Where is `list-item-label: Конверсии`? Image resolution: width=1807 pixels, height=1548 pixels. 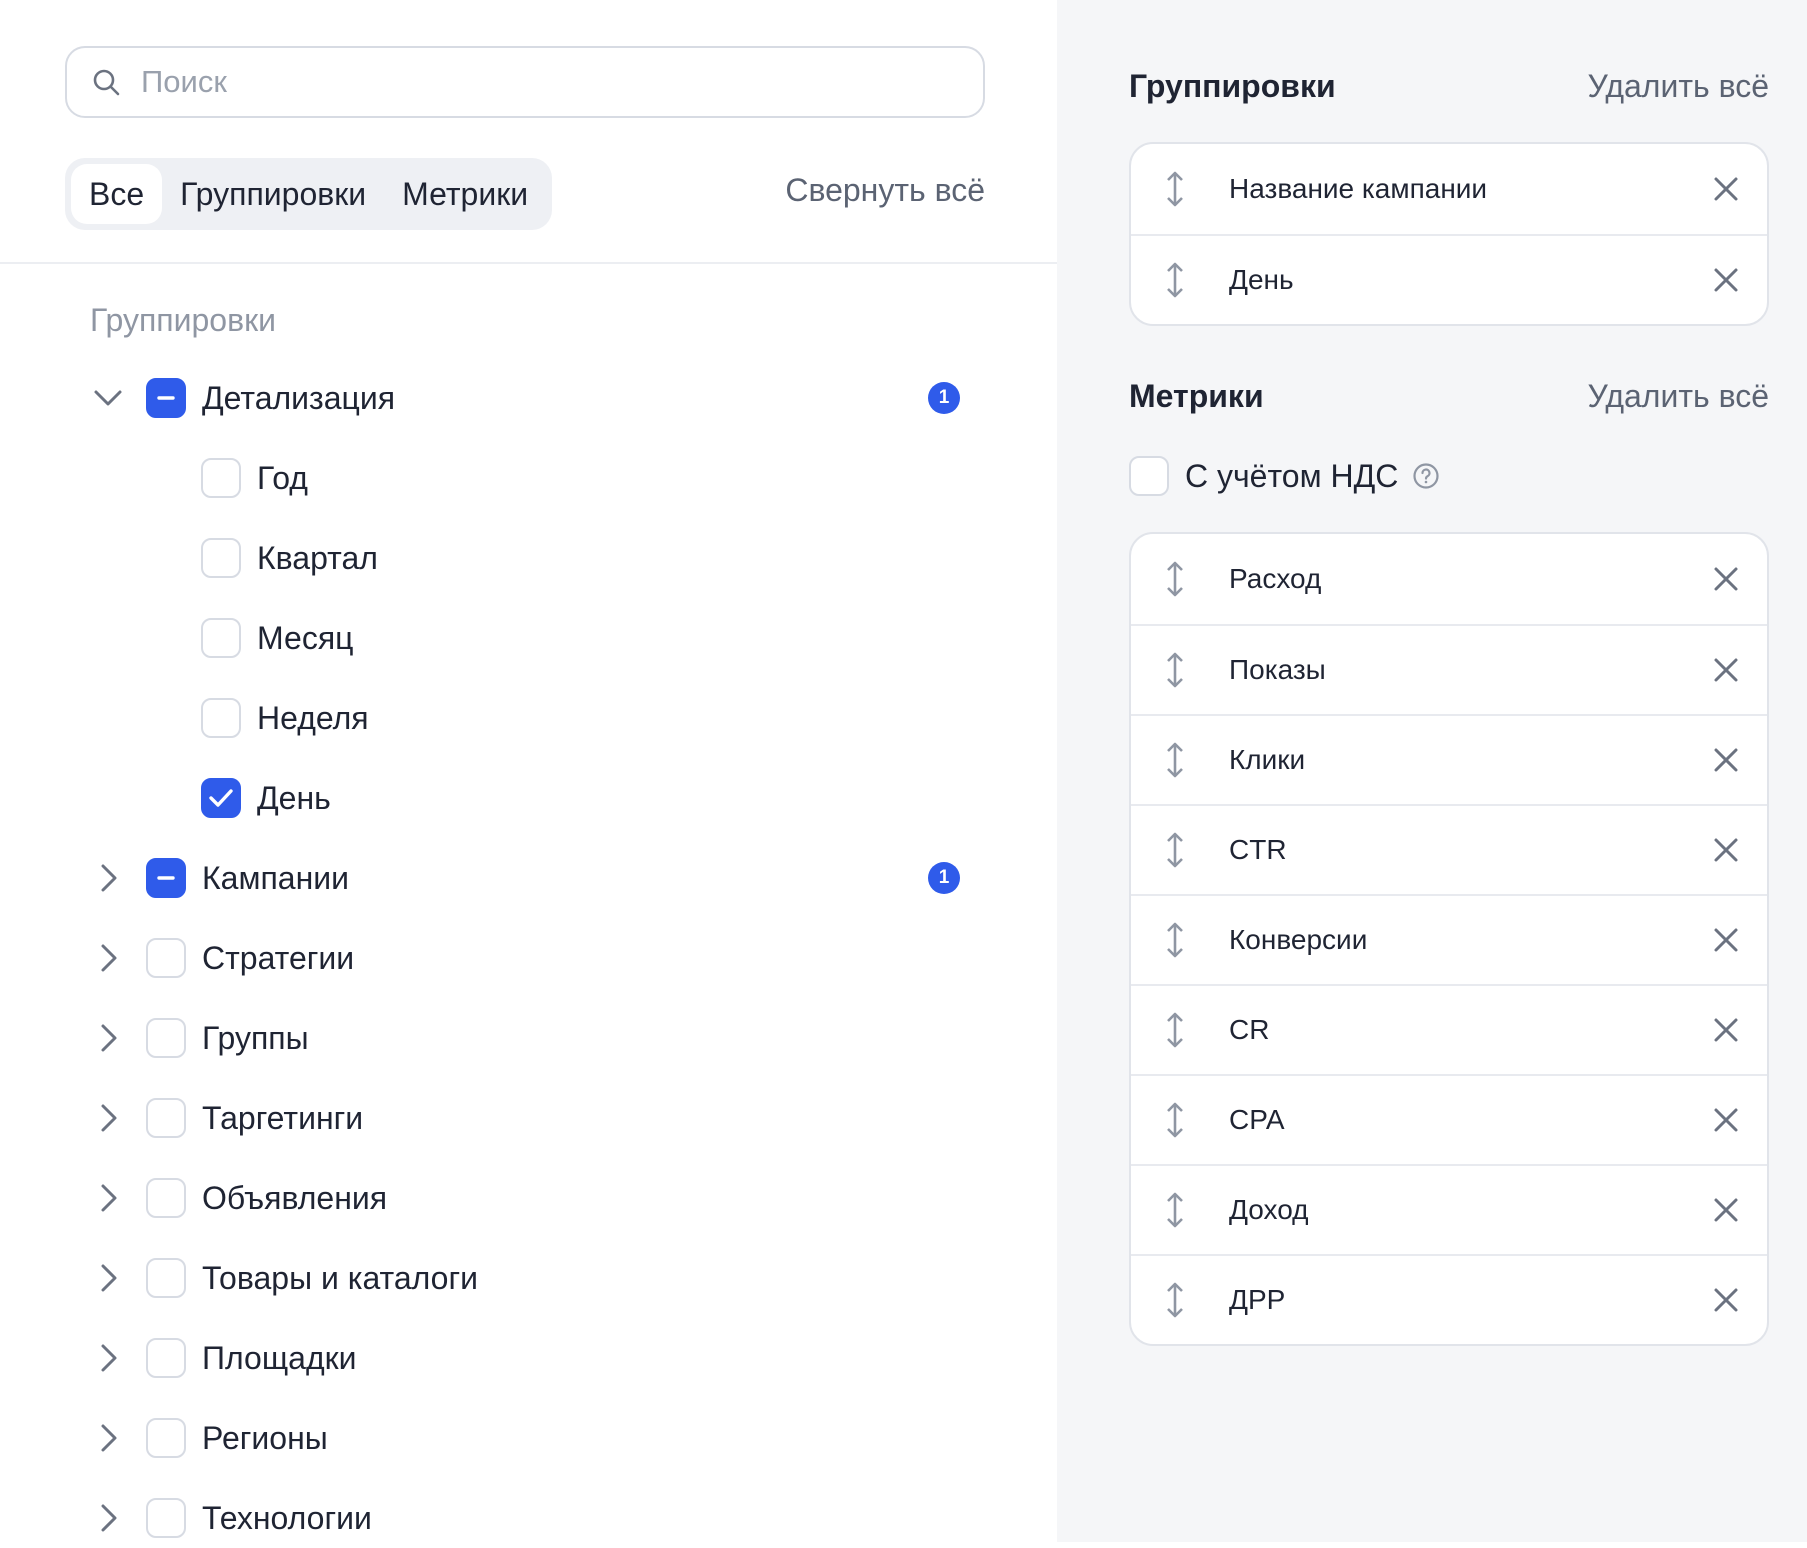
list-item-label: Конверсии is located at coordinates (1298, 939).